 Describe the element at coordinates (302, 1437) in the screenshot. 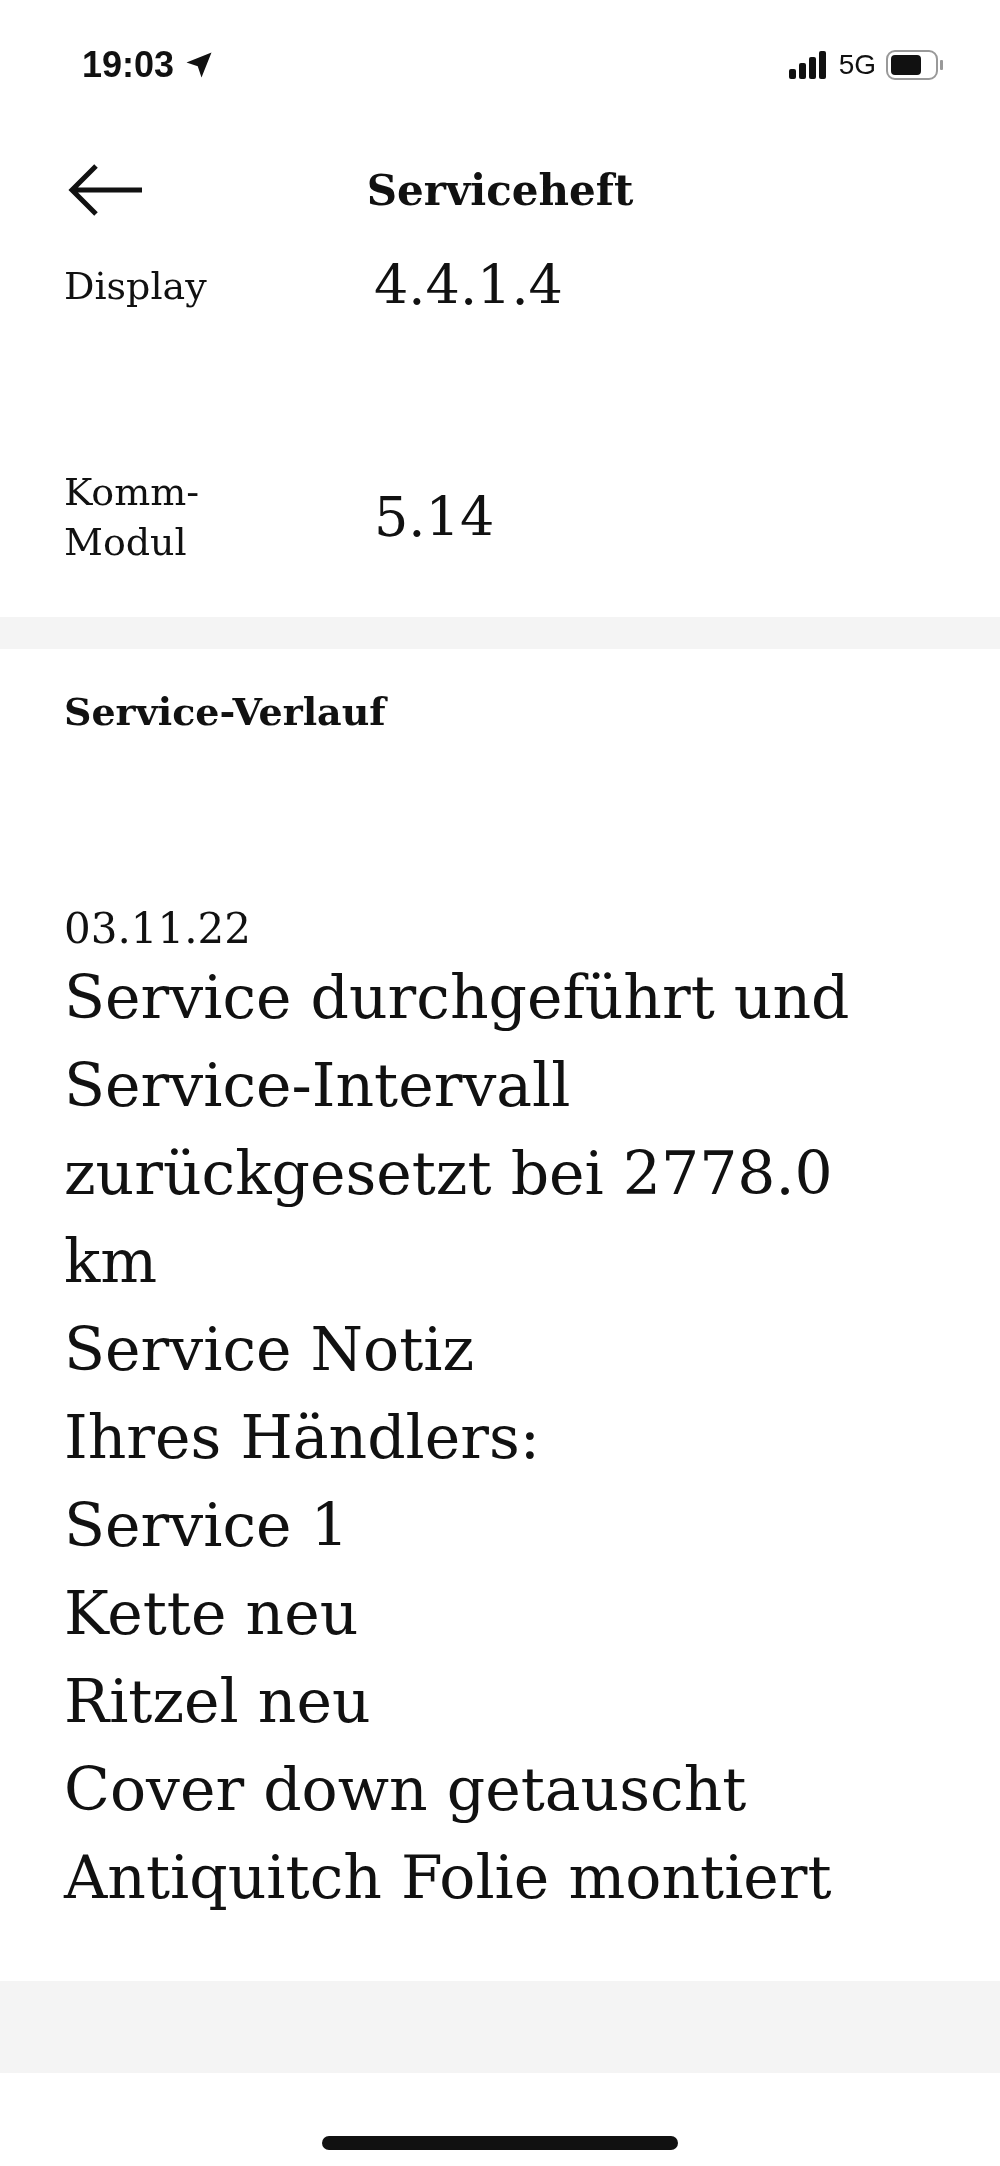

I see `service-note-line: Ihres Händlers:` at that location.